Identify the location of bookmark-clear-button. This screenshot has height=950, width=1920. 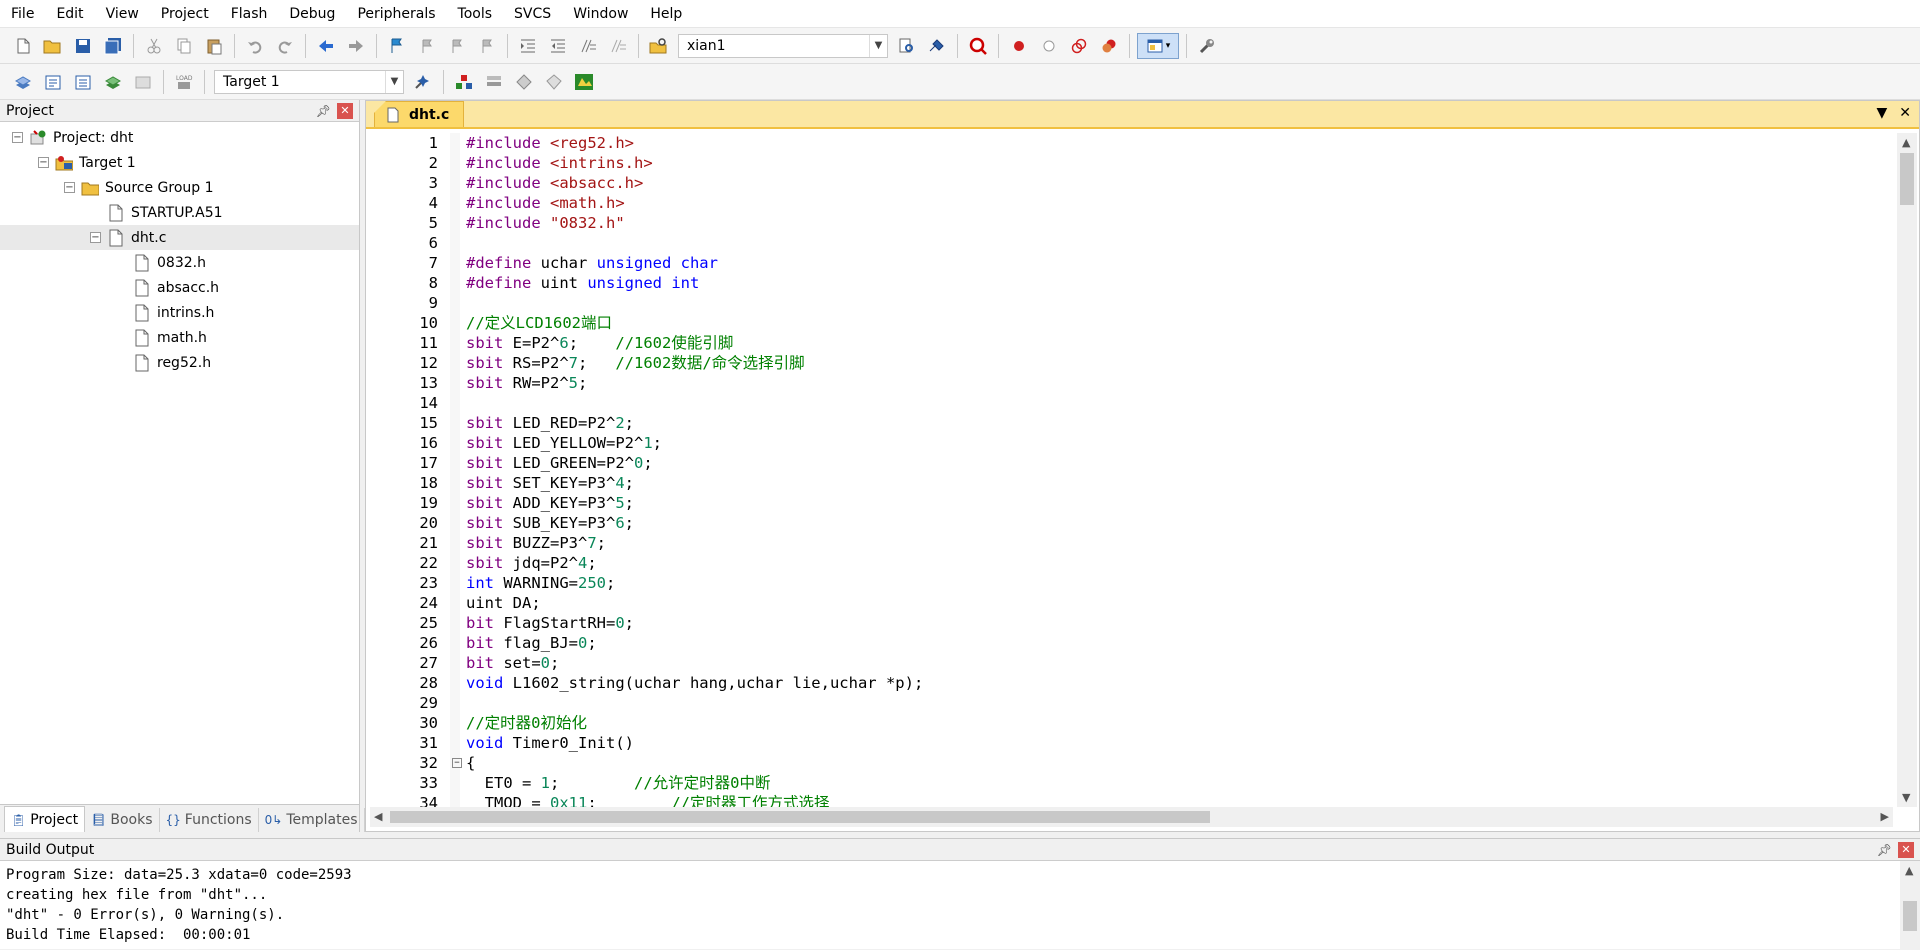
(487, 46).